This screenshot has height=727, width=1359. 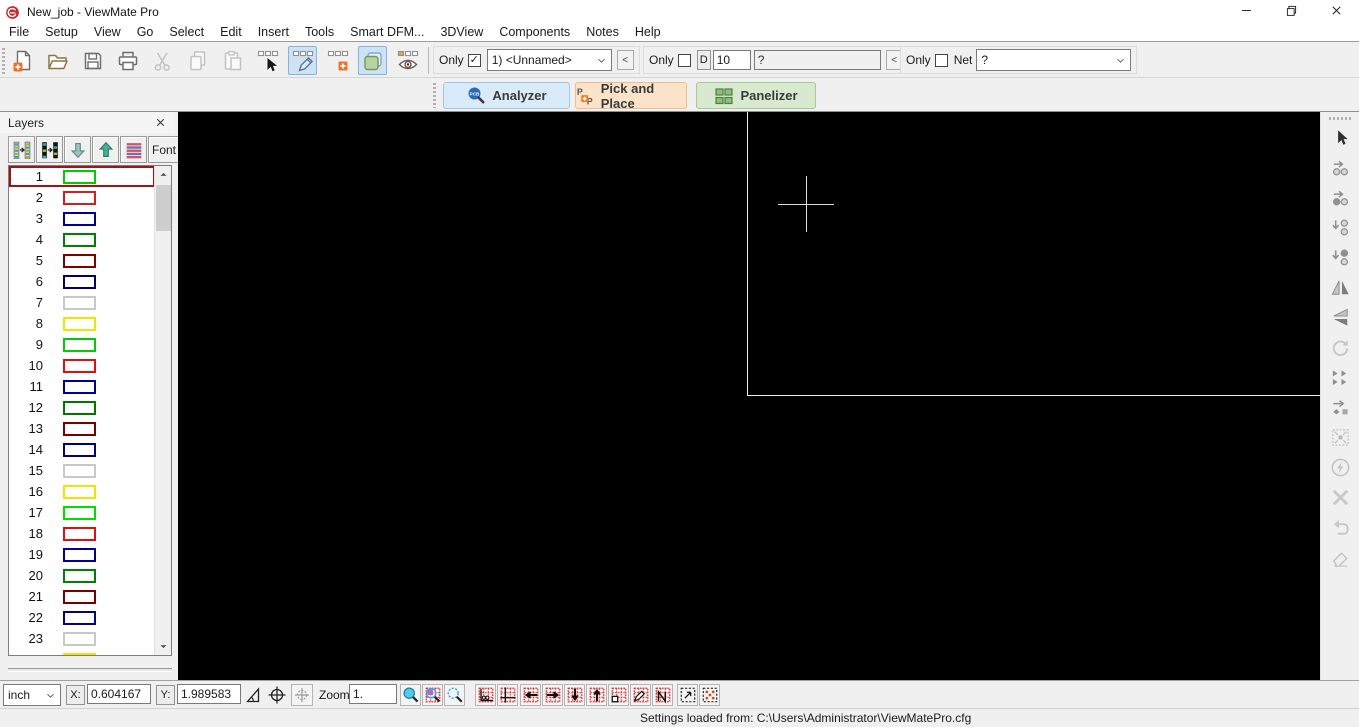 What do you see at coordinates (454, 695) in the screenshot?
I see `zoom-window-button` at bounding box center [454, 695].